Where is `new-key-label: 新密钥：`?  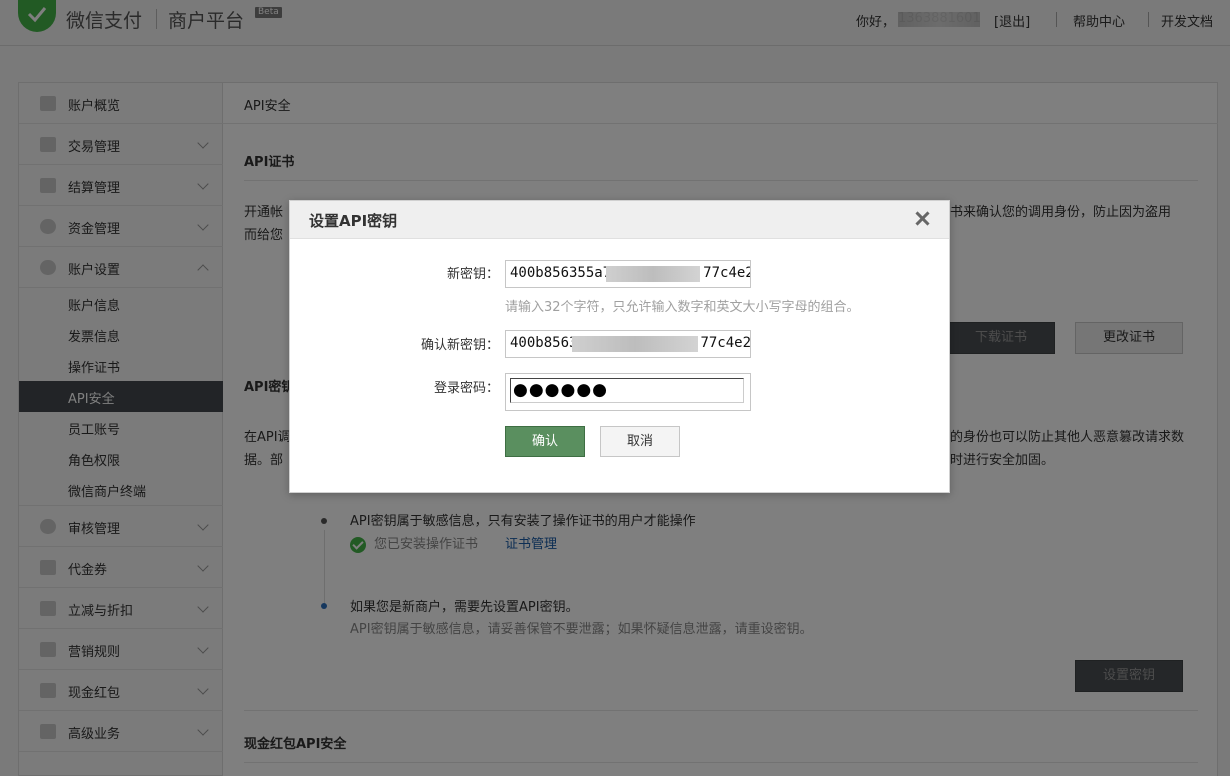 new-key-label: 新密钥： is located at coordinates (472, 274).